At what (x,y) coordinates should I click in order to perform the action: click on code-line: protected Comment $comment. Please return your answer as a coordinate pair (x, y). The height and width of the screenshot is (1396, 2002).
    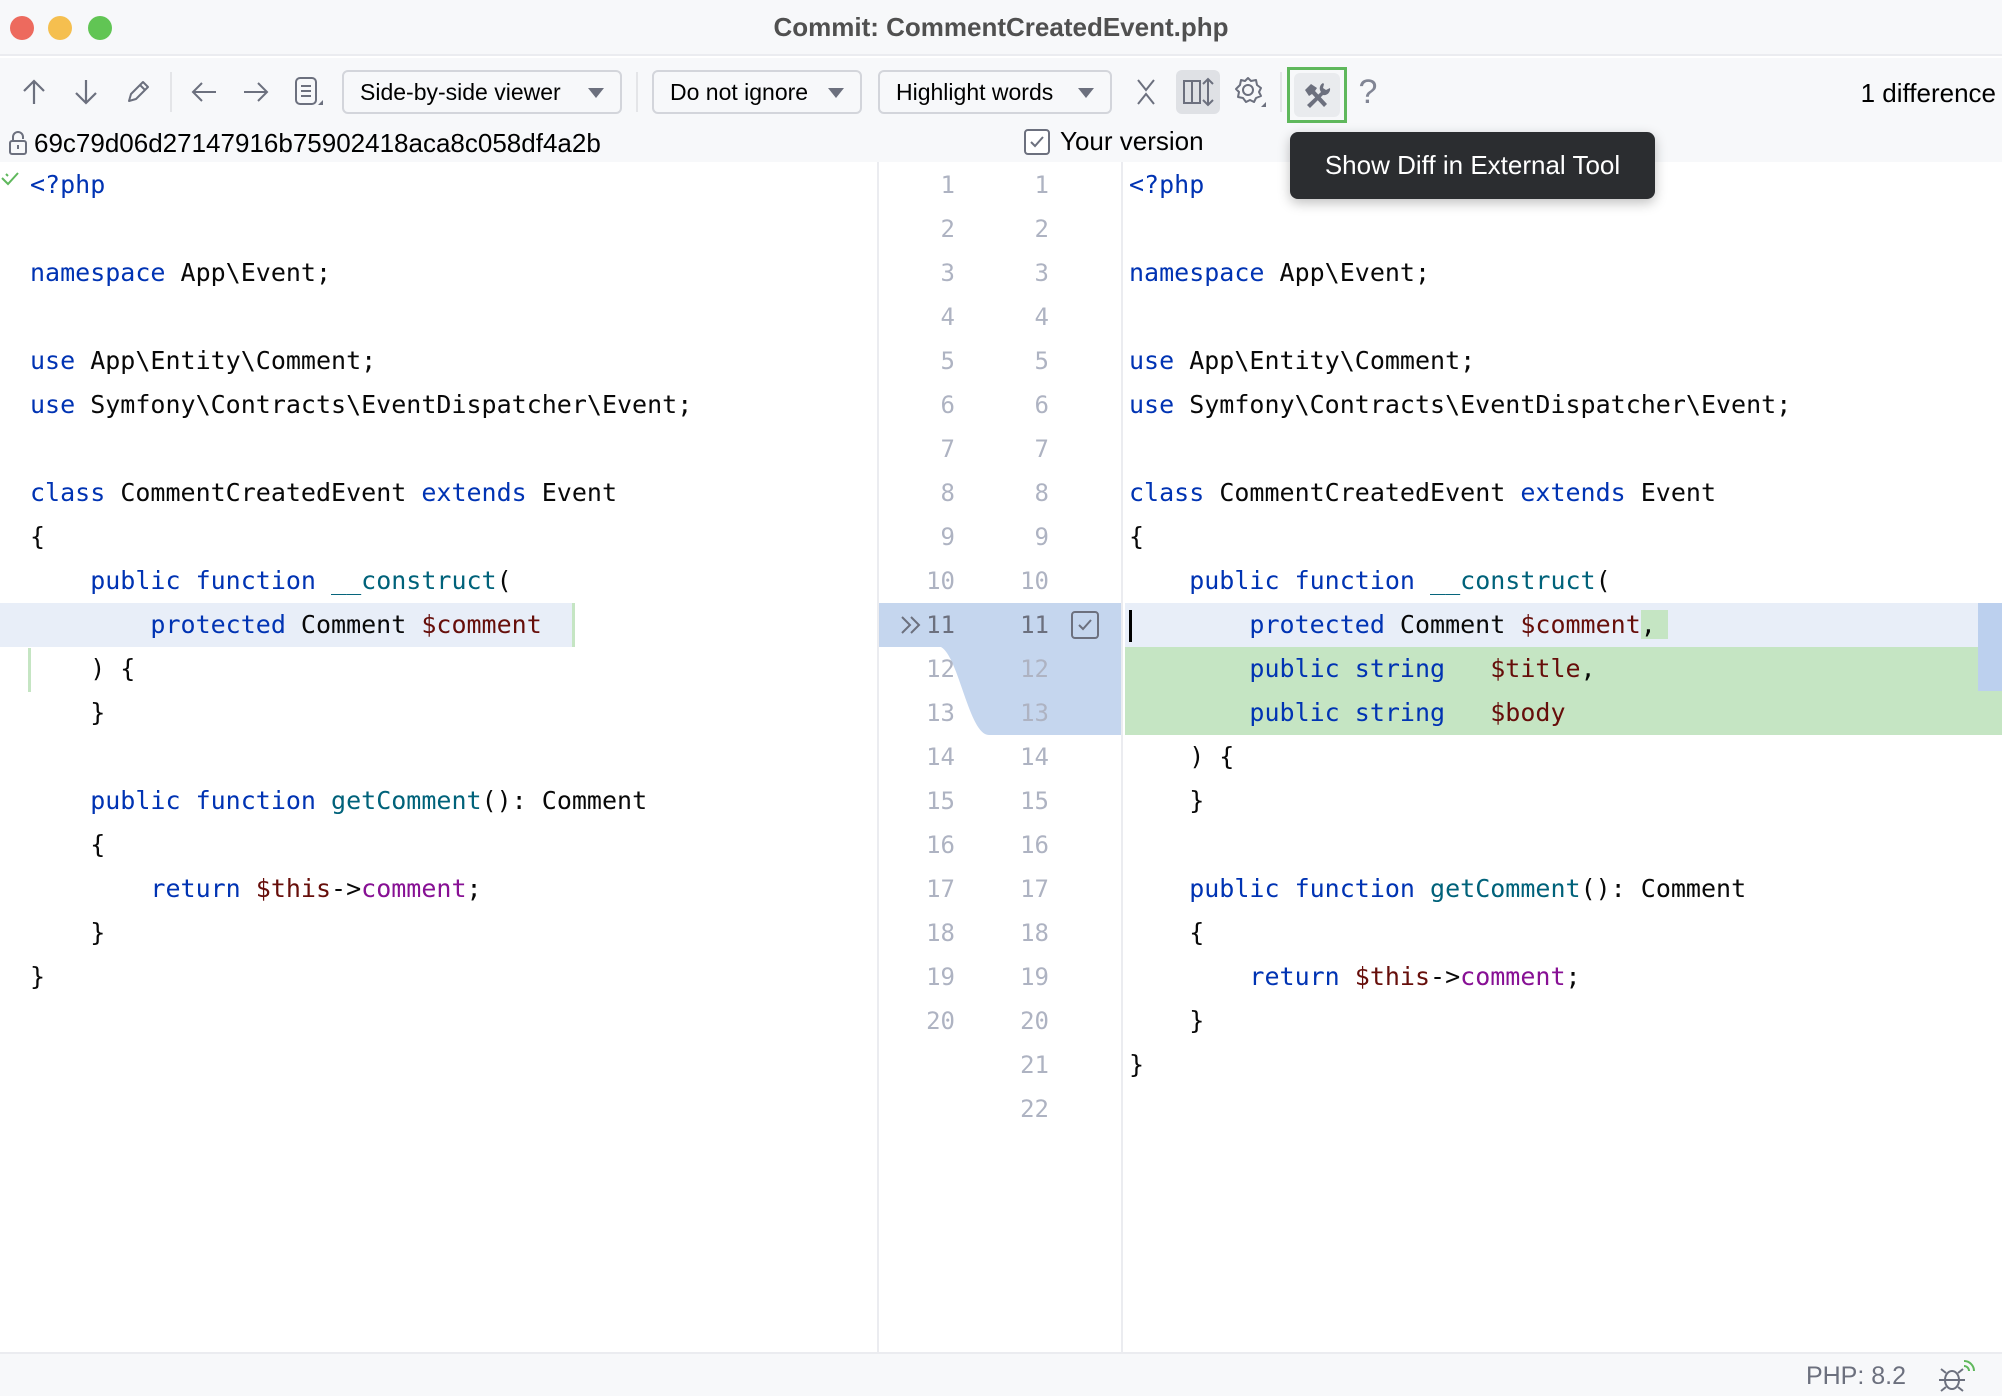
    Looking at the image, I should click on (287, 625).